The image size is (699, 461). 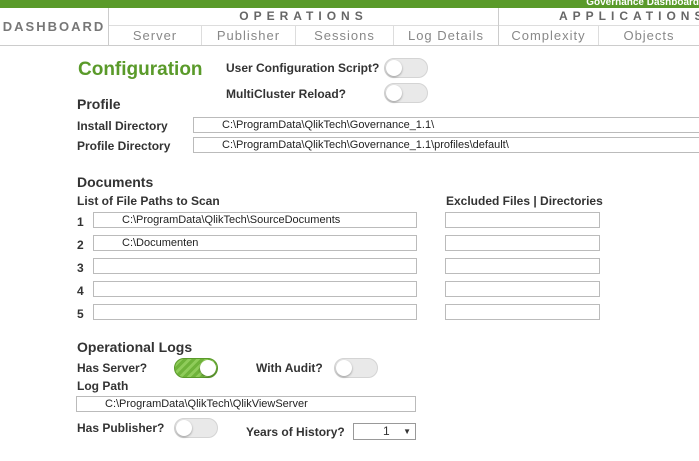 I want to click on has-server-toggle, so click(x=196, y=368).